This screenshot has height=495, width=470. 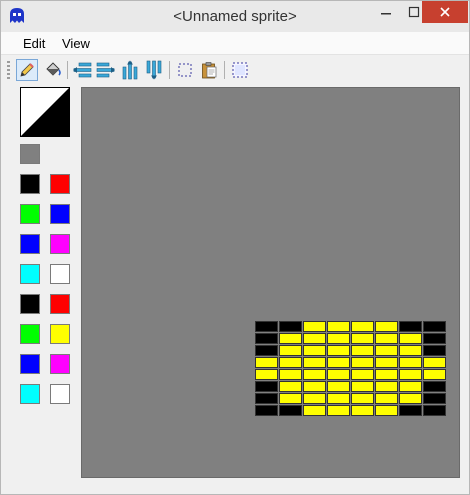 What do you see at coordinates (34, 43) in the screenshot?
I see `menu-edit: Edit` at bounding box center [34, 43].